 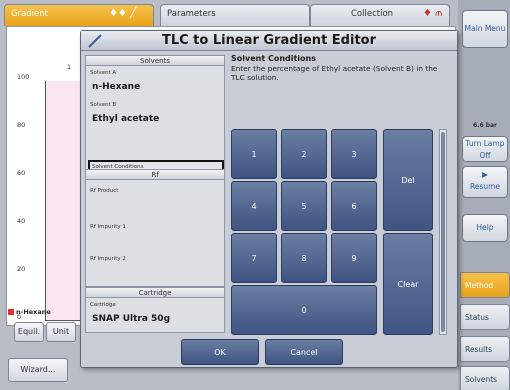 I want to click on key-1: 1, so click(x=254, y=154).